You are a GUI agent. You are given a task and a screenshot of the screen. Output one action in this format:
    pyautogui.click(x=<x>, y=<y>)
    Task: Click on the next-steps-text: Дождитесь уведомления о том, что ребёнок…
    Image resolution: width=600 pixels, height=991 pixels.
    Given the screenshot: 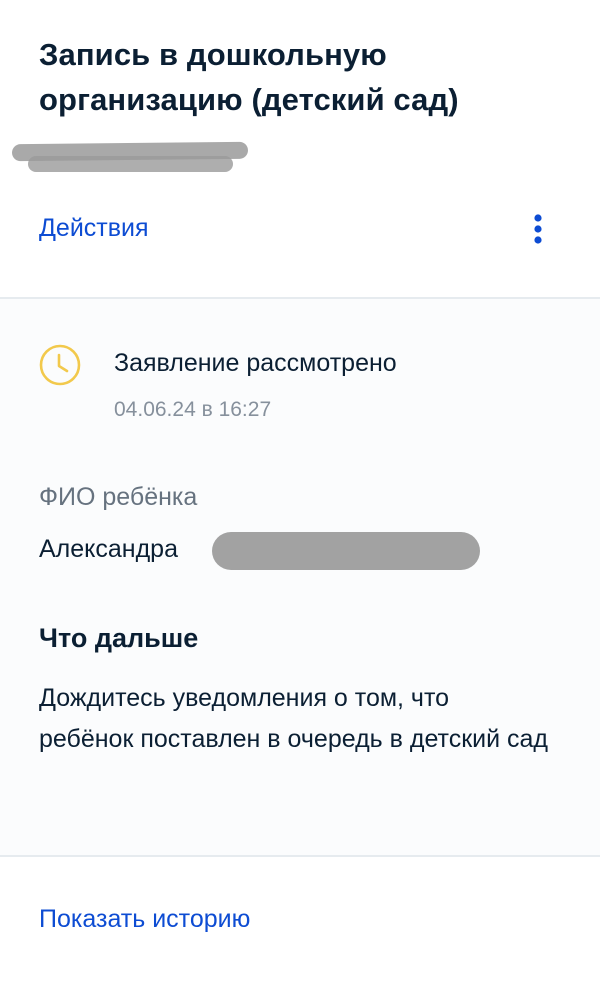 What is the action you would take?
    pyautogui.click(x=293, y=718)
    